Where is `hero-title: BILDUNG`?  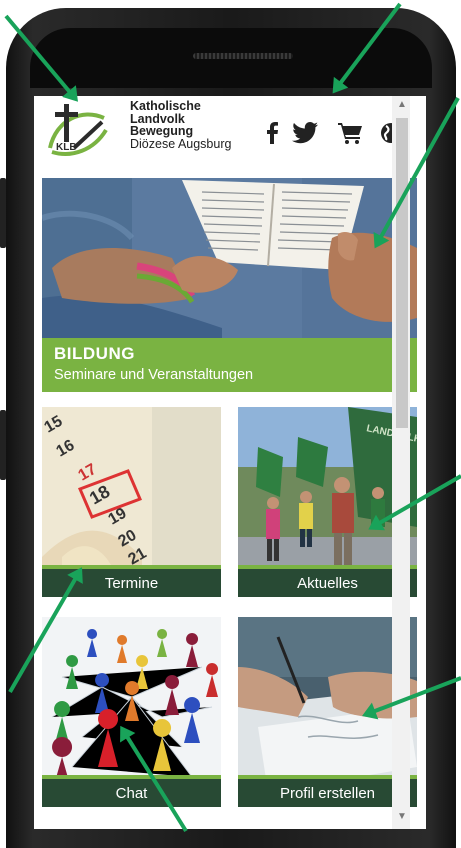
hero-title: BILDUNG is located at coordinates (94, 353).